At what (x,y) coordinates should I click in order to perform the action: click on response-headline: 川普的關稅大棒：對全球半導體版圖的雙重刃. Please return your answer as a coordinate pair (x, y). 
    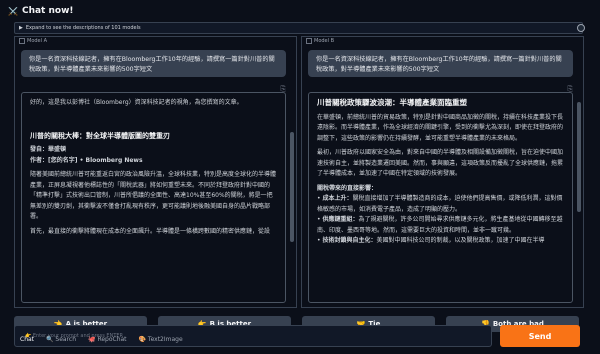
    Looking at the image, I should click on (100, 135).